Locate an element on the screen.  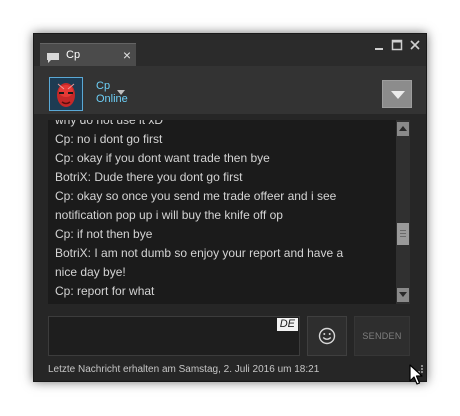
friend-status: Online is located at coordinates (112, 99).